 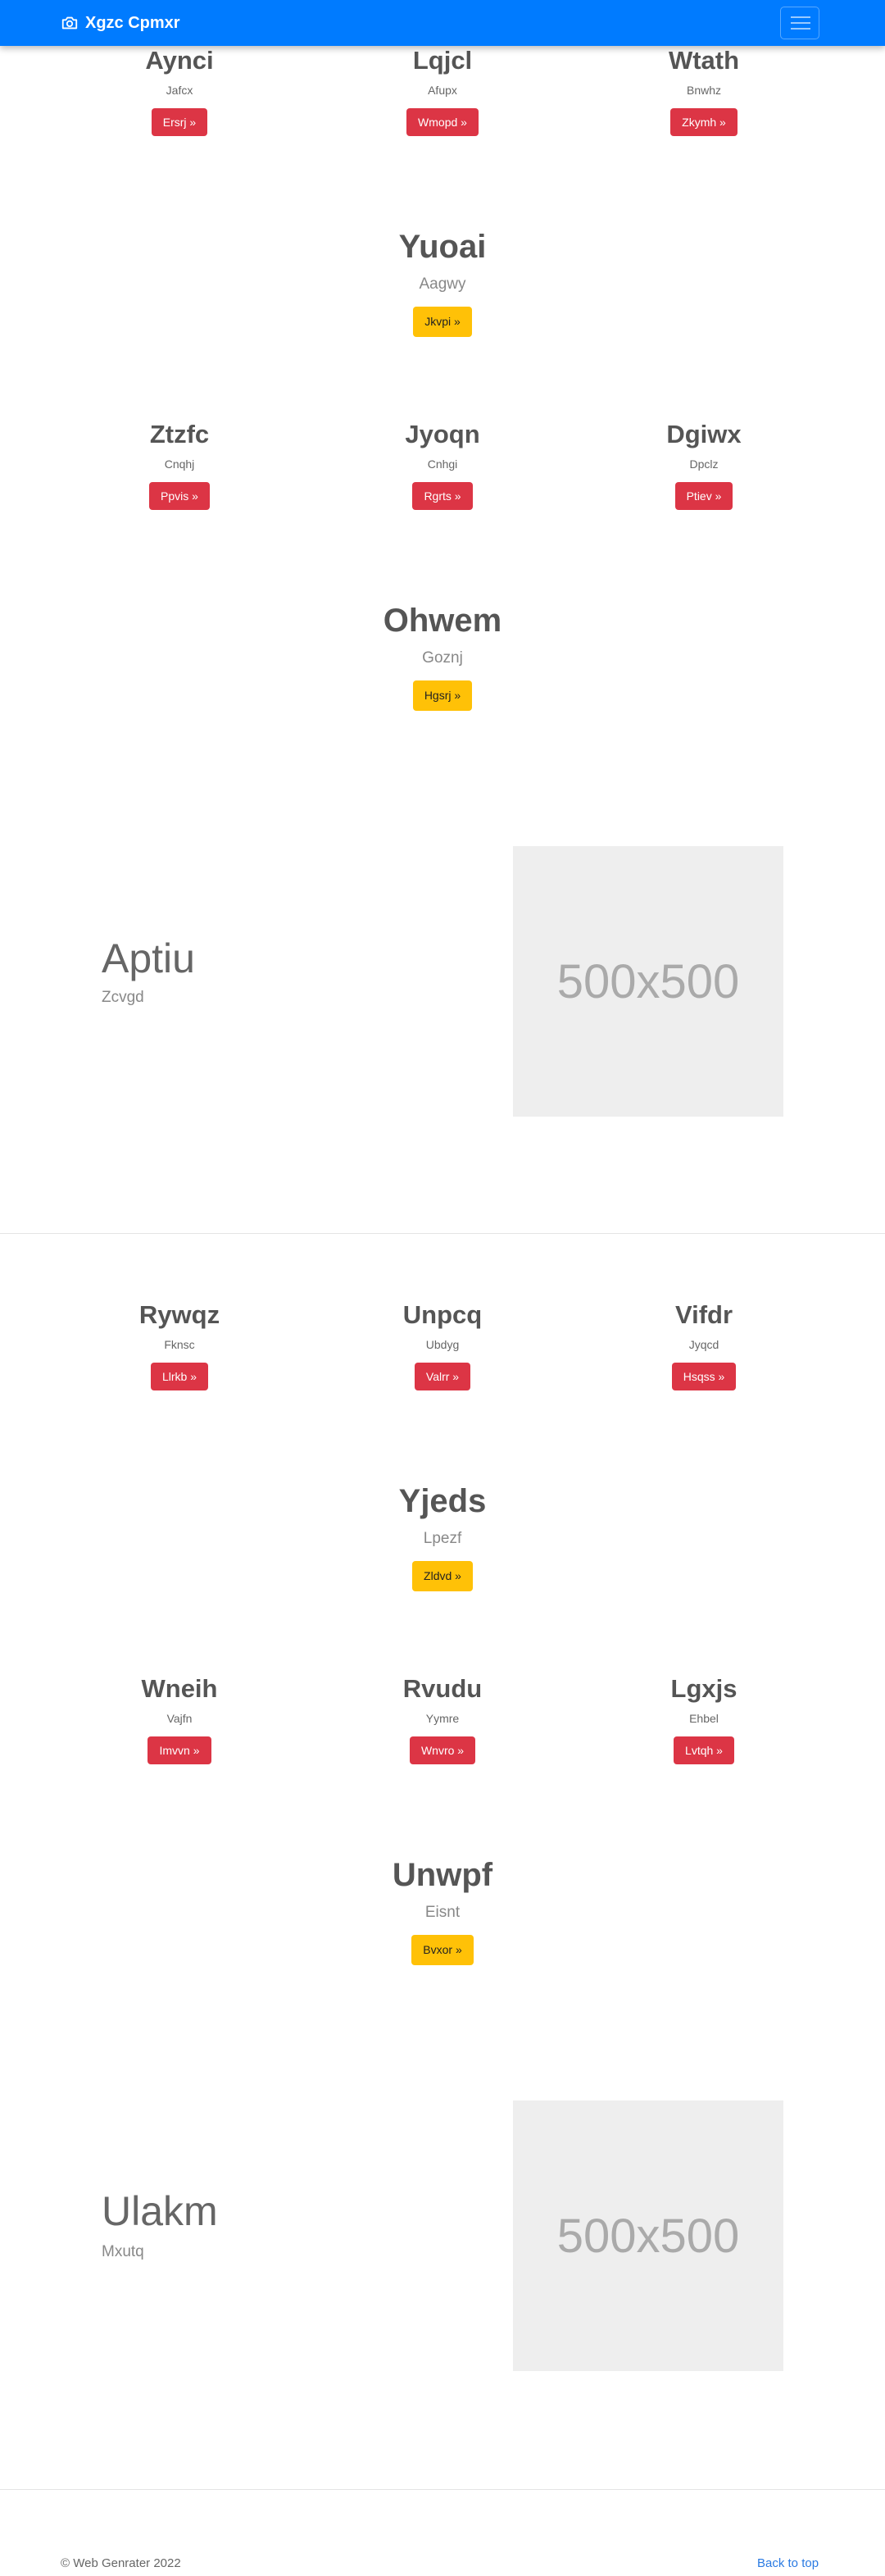 I want to click on card-button: Wmopd », so click(x=442, y=122).